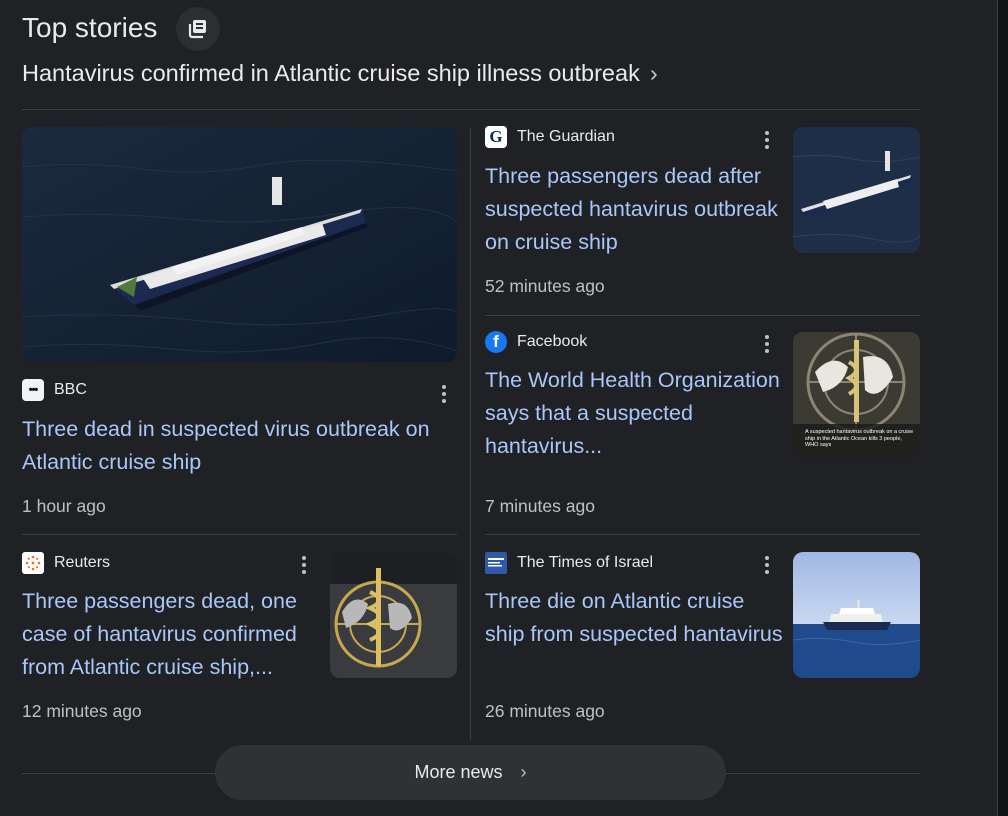 The width and height of the screenshot is (1008, 816). What do you see at coordinates (33, 563) in the screenshot?
I see `reuters-logo-icon` at bounding box center [33, 563].